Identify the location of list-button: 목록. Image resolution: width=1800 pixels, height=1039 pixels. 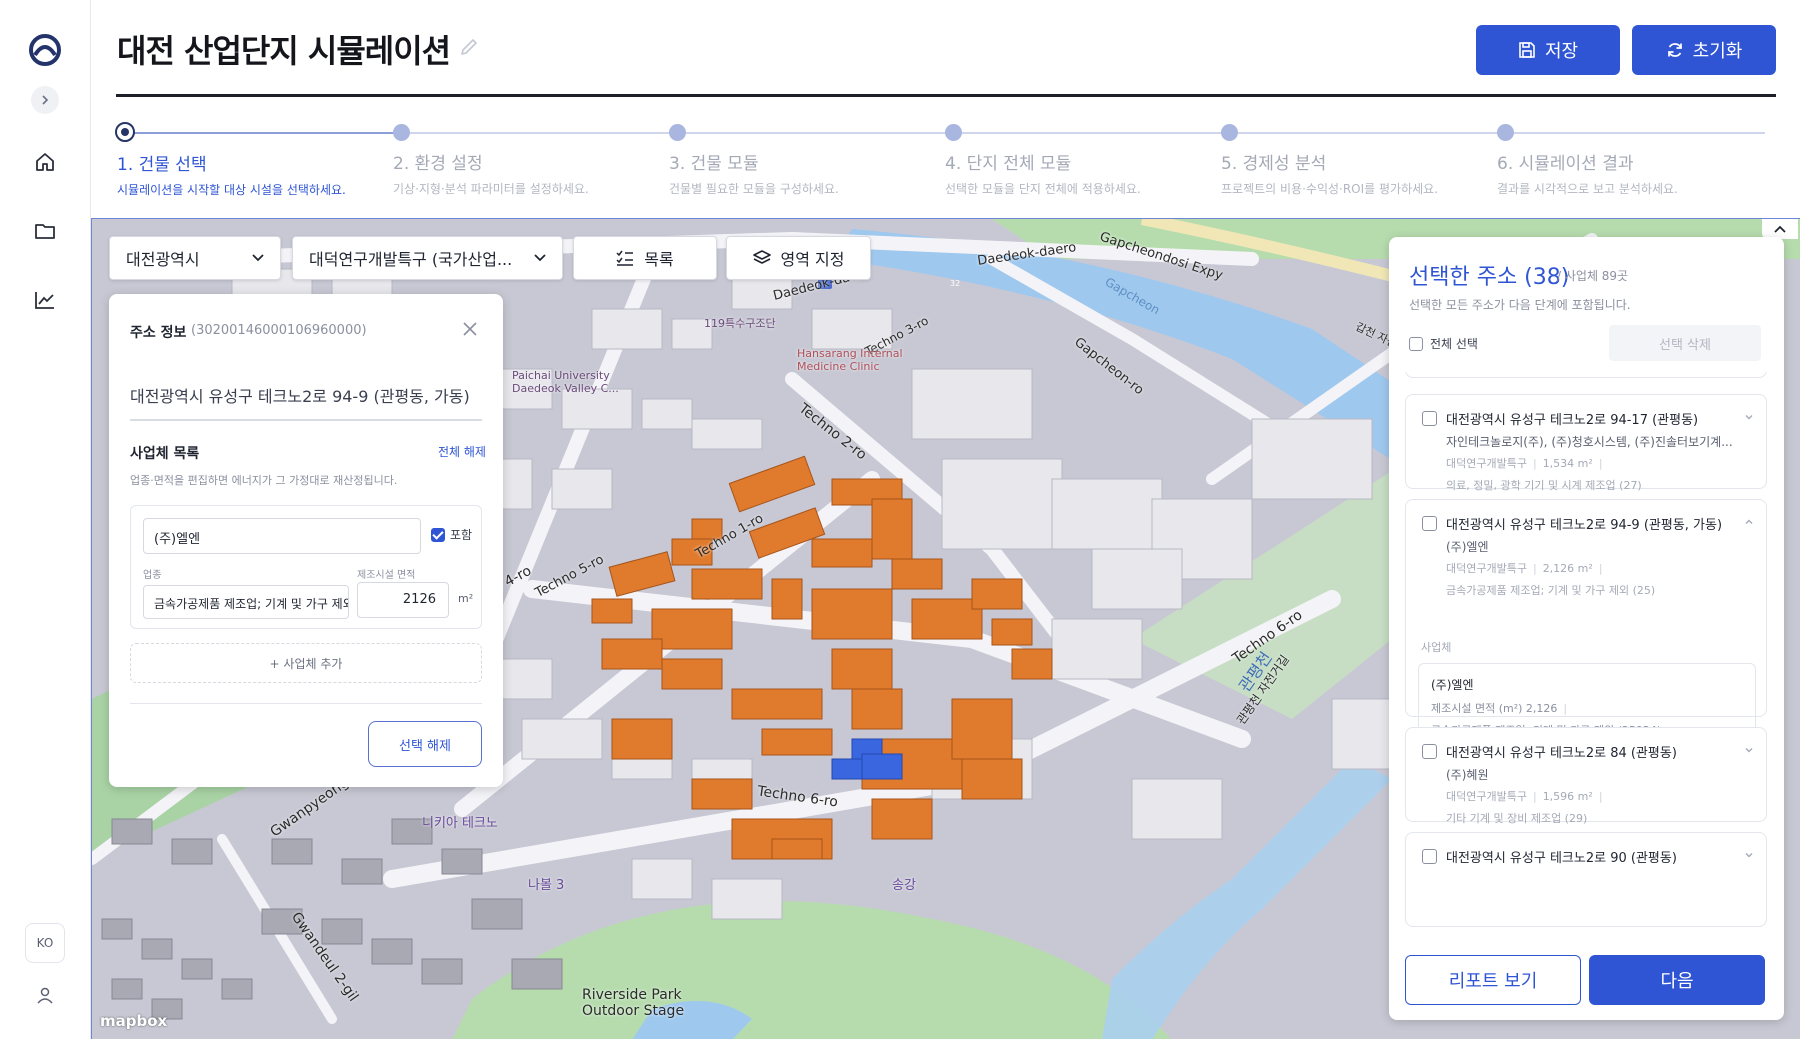
(645, 258).